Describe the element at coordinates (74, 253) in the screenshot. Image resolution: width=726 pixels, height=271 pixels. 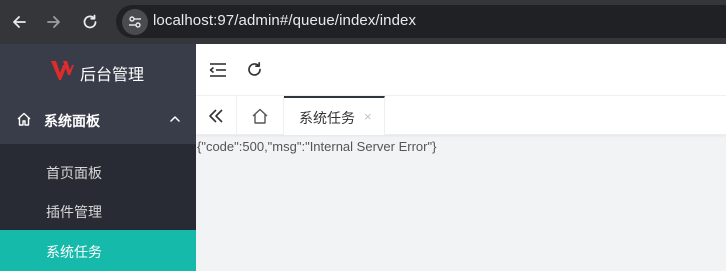
I see `sidebar-item-label: 系统任务` at that location.